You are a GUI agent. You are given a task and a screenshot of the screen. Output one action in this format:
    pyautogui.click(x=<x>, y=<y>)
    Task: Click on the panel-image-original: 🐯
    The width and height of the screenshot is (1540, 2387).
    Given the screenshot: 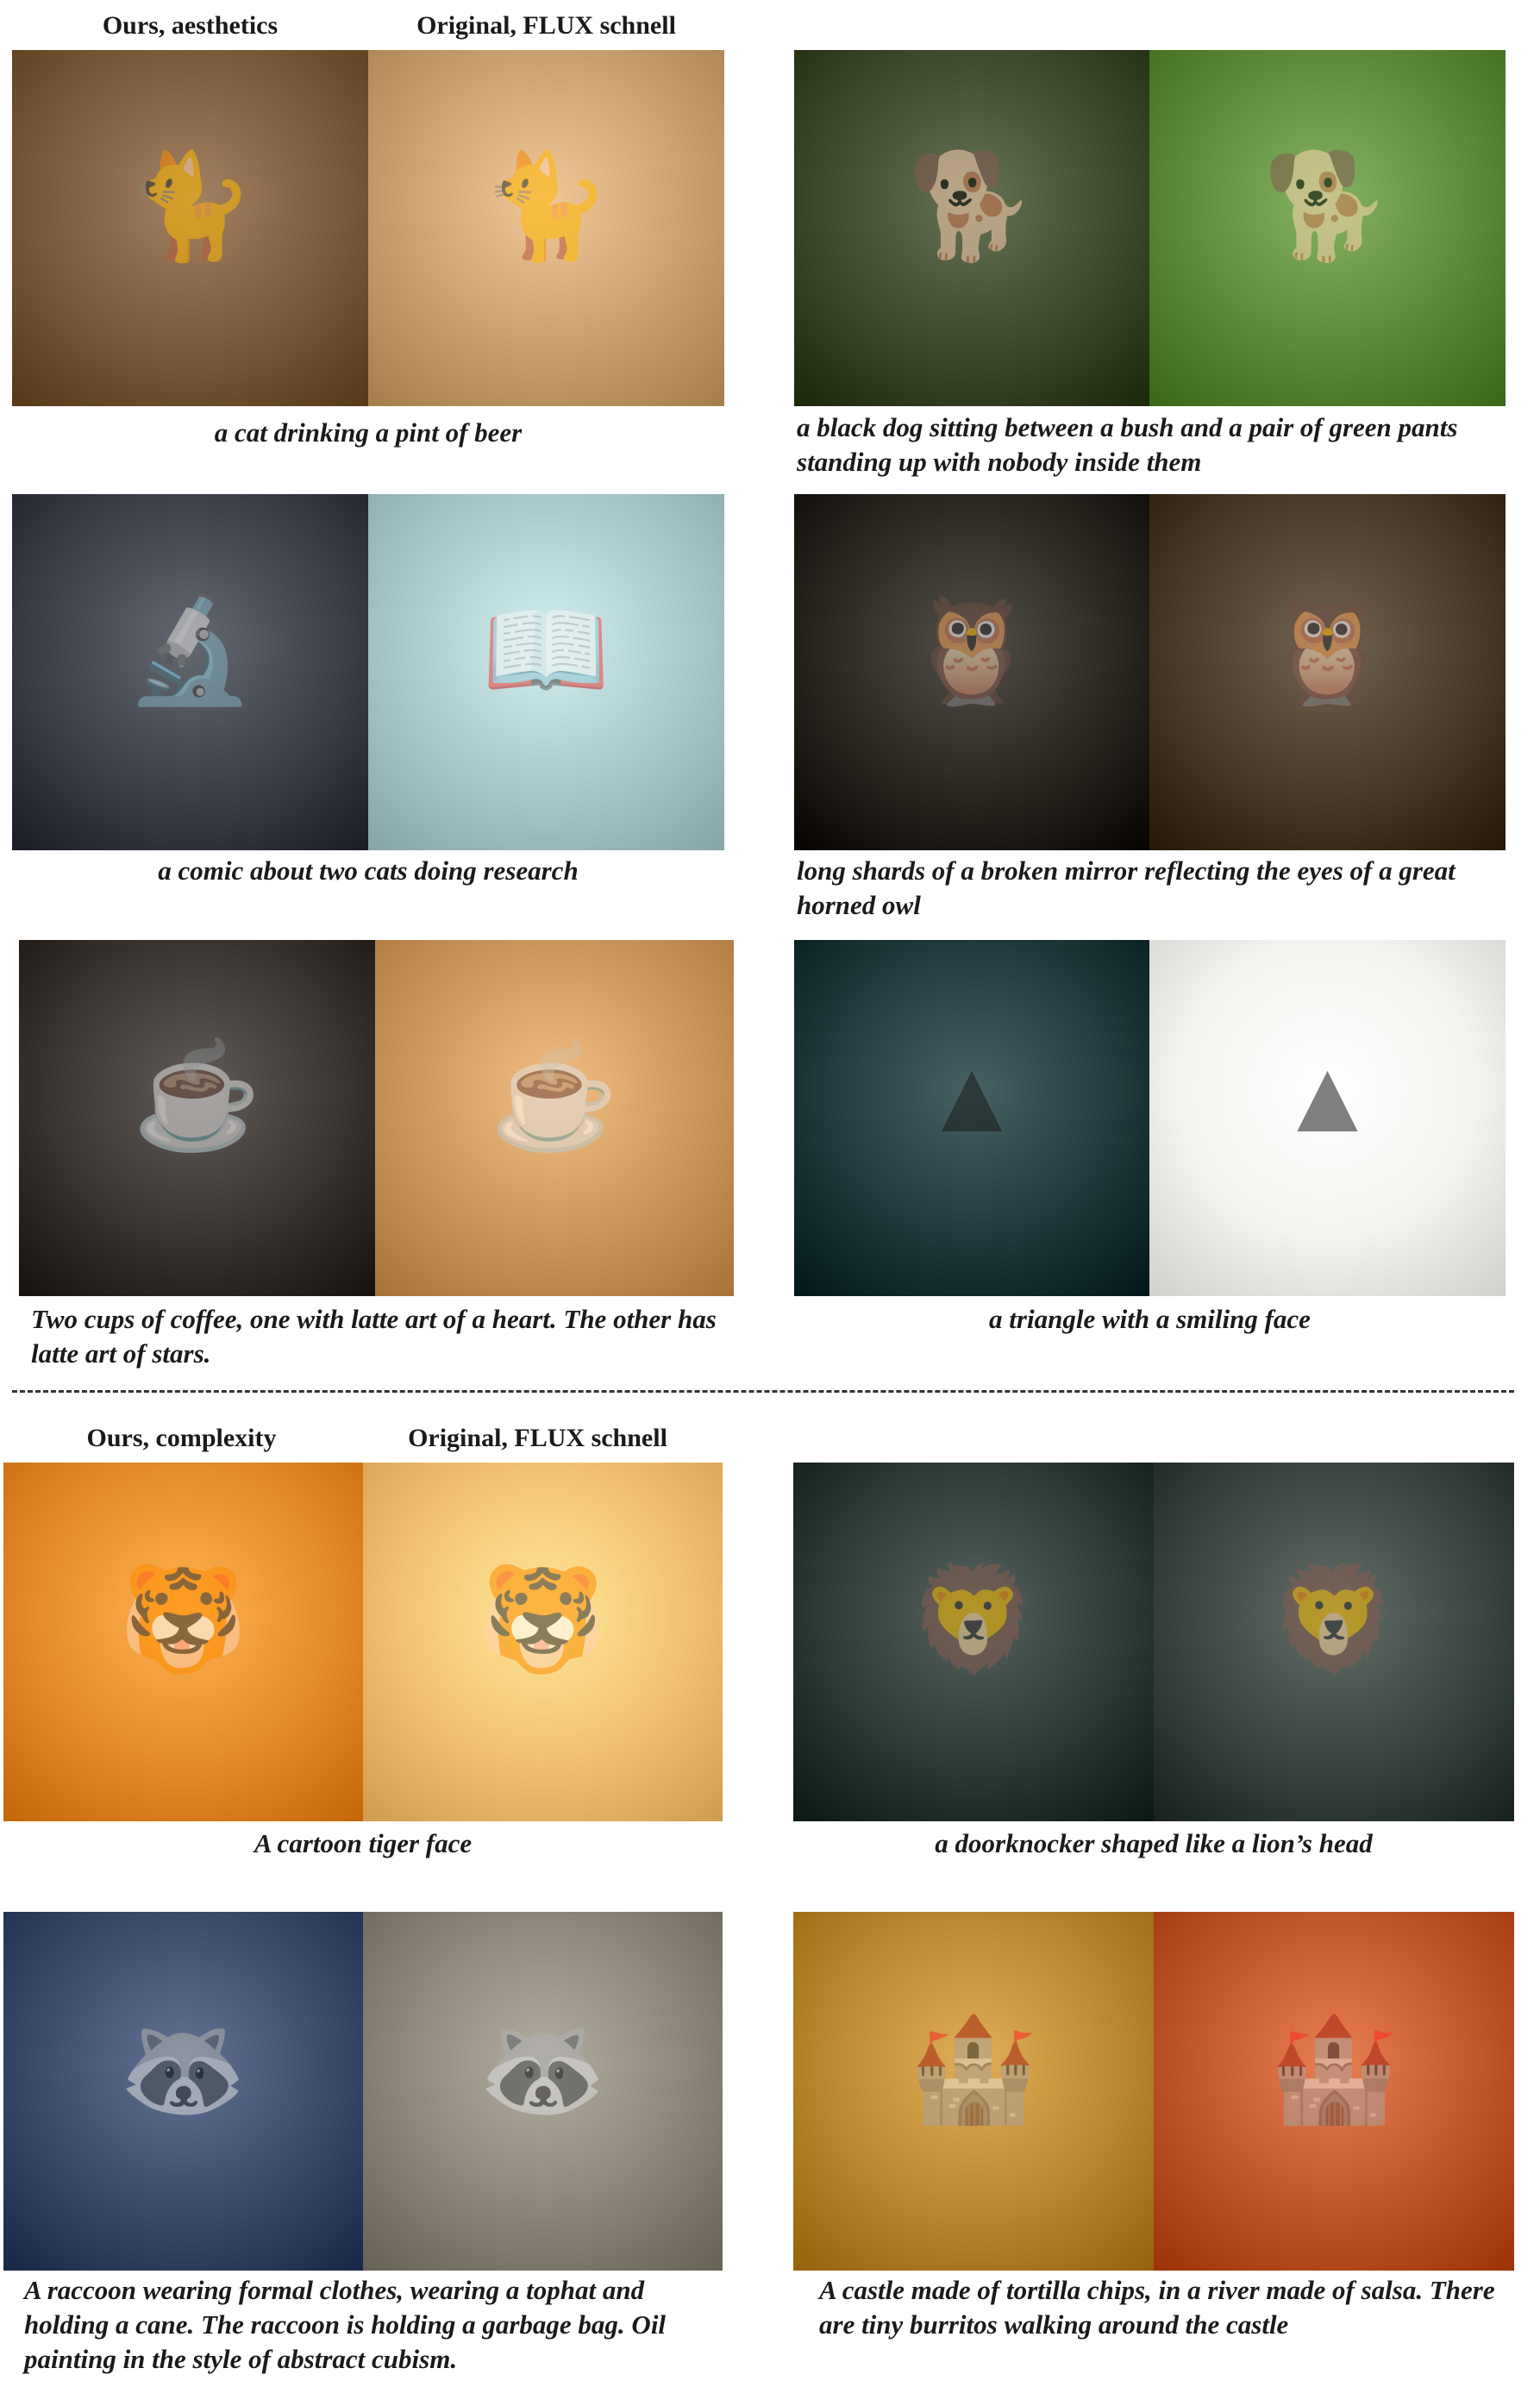 What is the action you would take?
    pyautogui.click(x=543, y=1642)
    